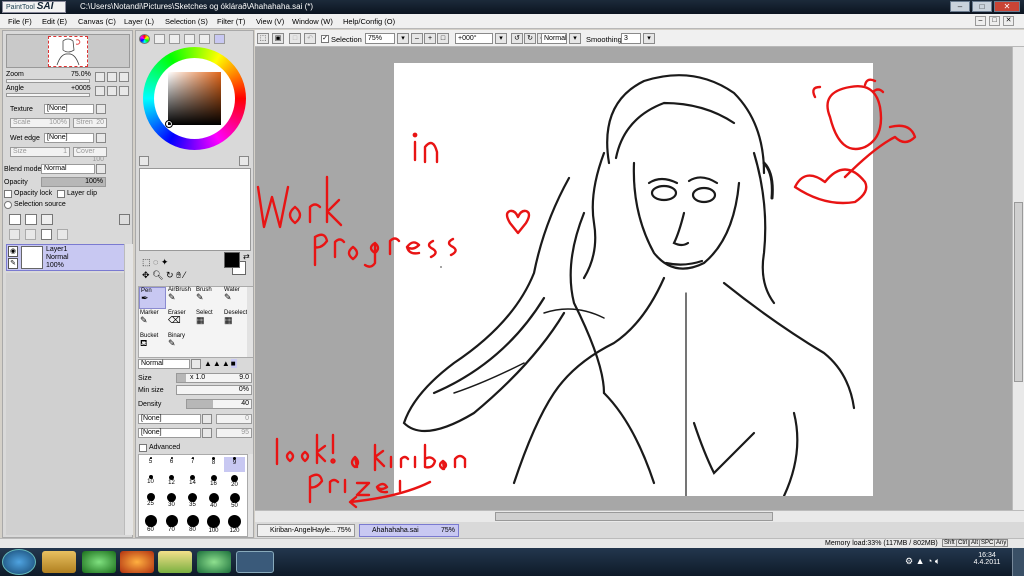  I want to click on hand-icon: ✋︎, so click(178, 275).